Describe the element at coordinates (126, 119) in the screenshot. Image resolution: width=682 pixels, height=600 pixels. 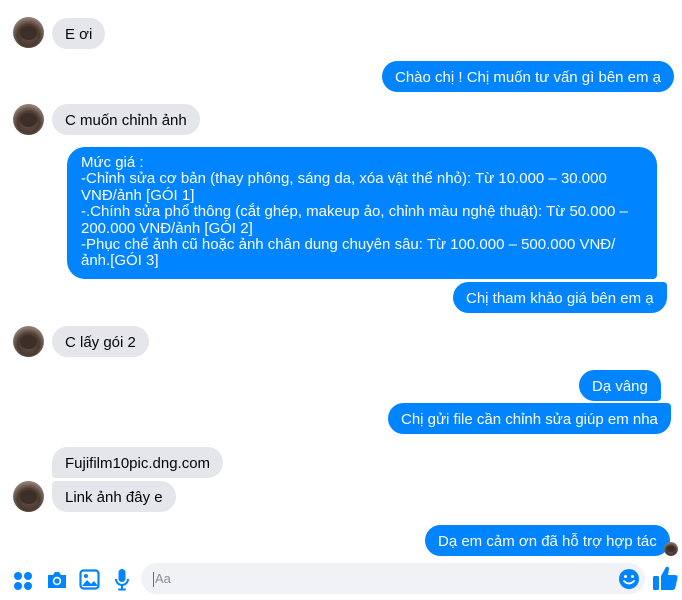
I see `incoming-message: C muốn chỉnh ảnh` at that location.